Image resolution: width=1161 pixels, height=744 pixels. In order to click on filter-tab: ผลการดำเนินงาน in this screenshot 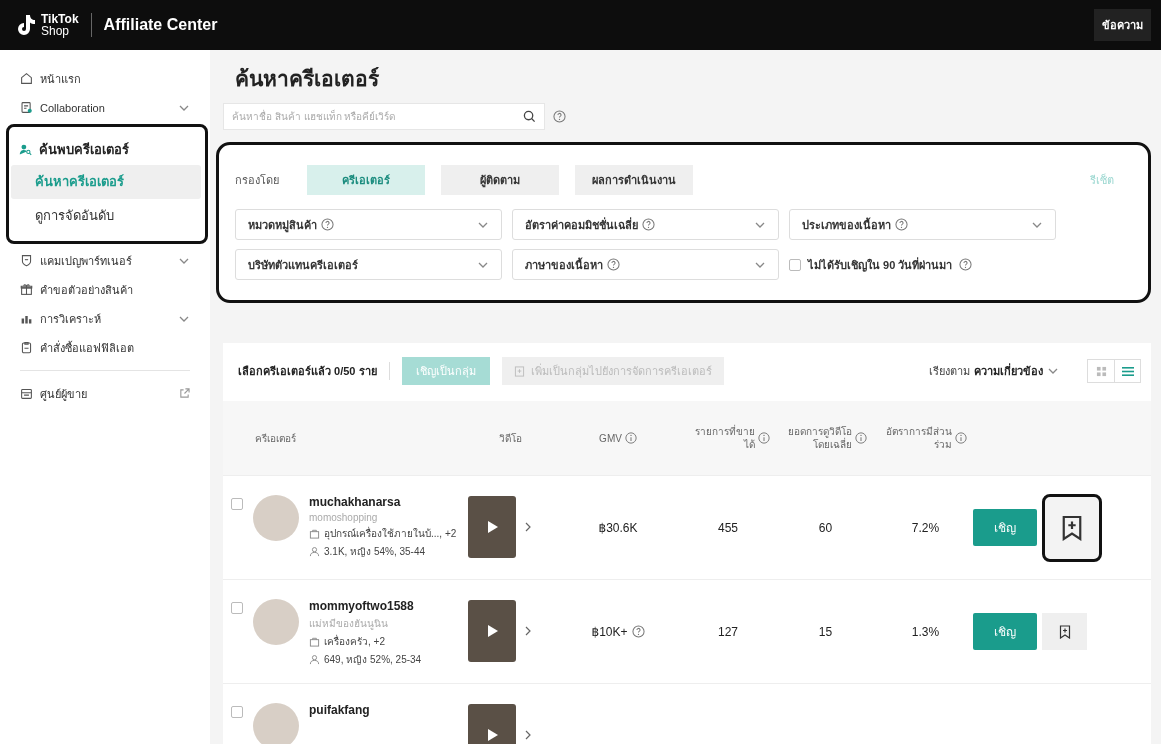, I will do `click(634, 180)`.